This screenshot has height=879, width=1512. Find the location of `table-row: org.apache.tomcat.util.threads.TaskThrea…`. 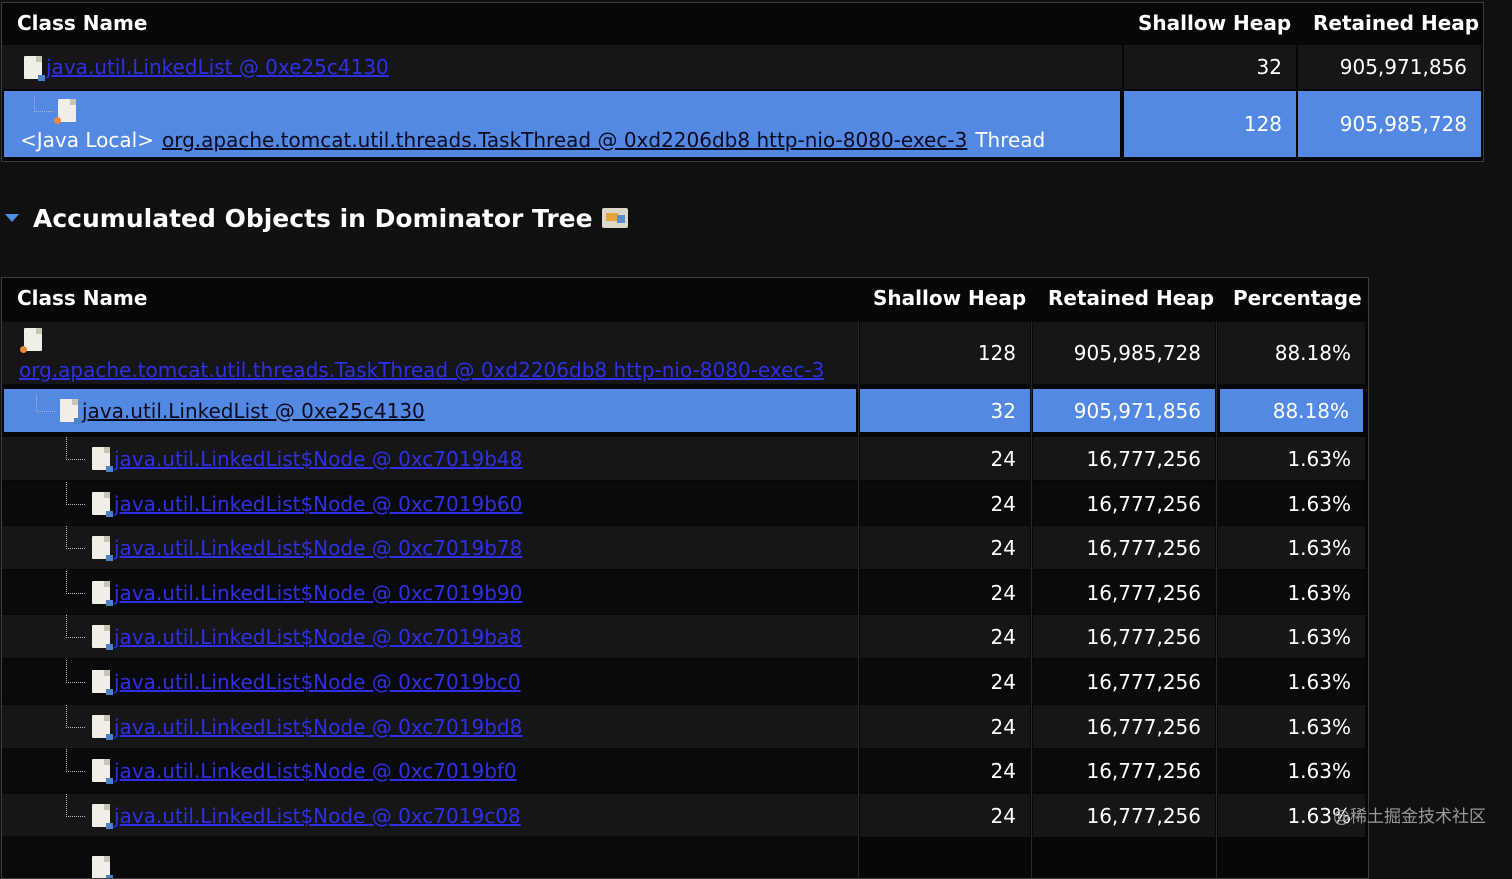

table-row: org.apache.tomcat.util.threads.TaskThrea… is located at coordinates (430, 353).